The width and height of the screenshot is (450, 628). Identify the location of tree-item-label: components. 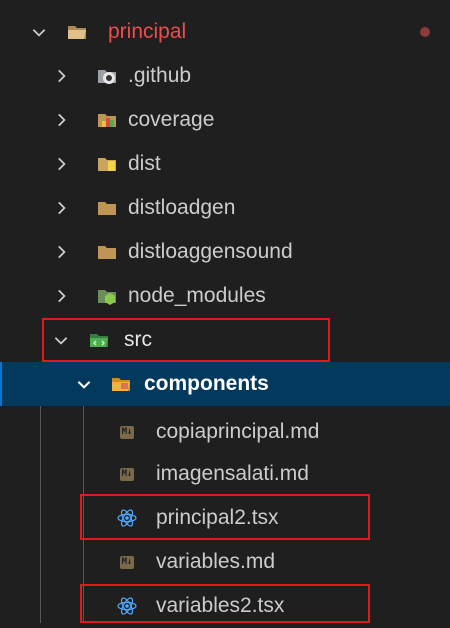
(206, 383).